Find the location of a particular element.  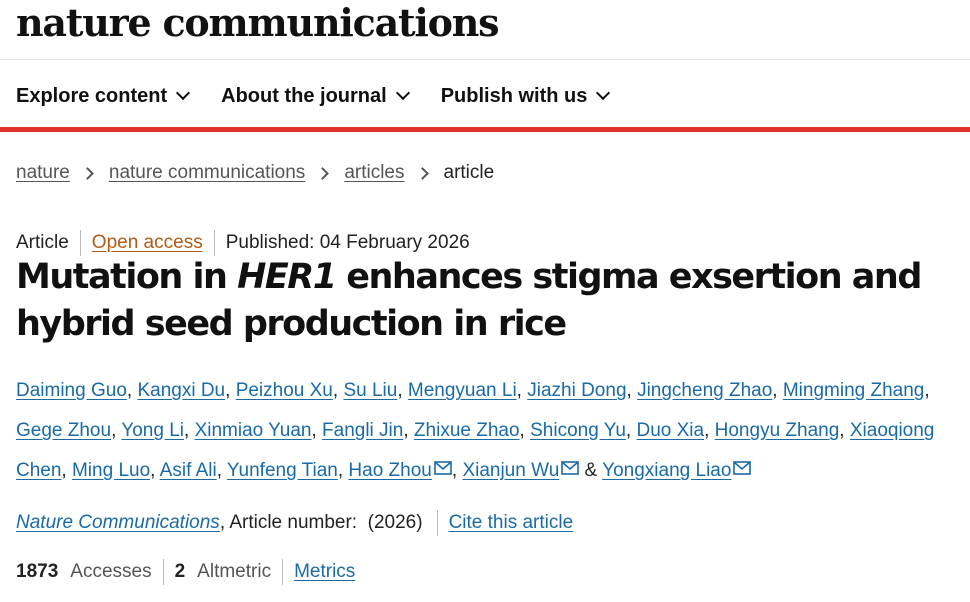

author-link: Hao Zhou is located at coordinates (389, 470).